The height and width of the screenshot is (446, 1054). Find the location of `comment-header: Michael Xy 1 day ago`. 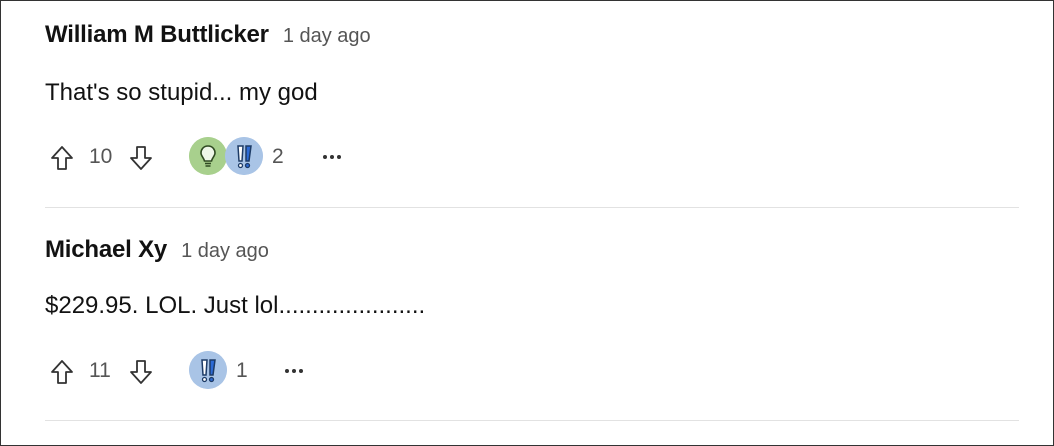

comment-header: Michael Xy 1 day ago is located at coordinates (157, 250).